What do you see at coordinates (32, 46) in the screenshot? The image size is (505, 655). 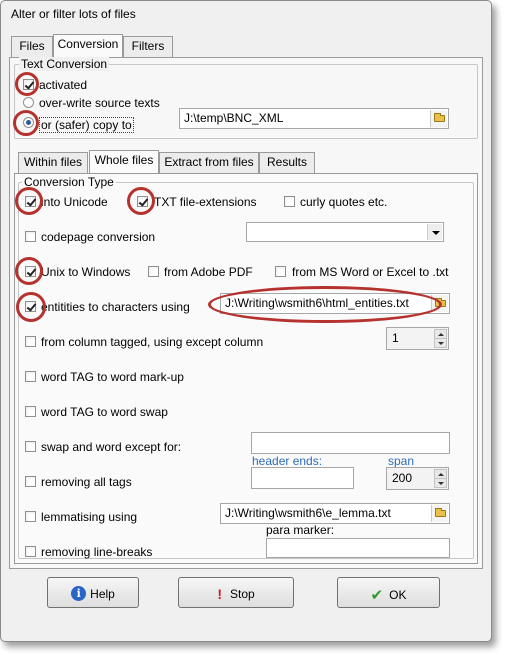 I see `tab-files: Files` at bounding box center [32, 46].